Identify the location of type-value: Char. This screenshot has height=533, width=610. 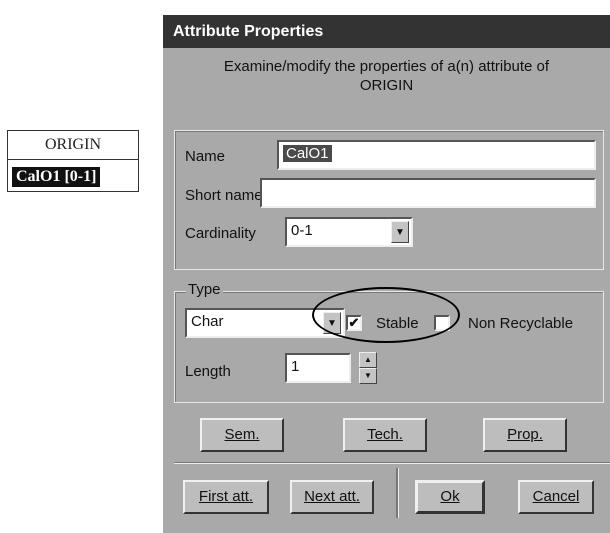
(207, 321).